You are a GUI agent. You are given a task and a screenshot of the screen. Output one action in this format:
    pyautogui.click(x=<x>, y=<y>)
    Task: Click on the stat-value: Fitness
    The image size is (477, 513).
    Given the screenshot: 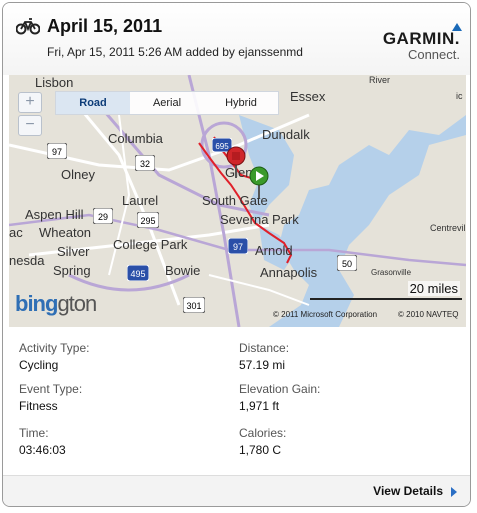 What is the action you would take?
    pyautogui.click(x=38, y=406)
    